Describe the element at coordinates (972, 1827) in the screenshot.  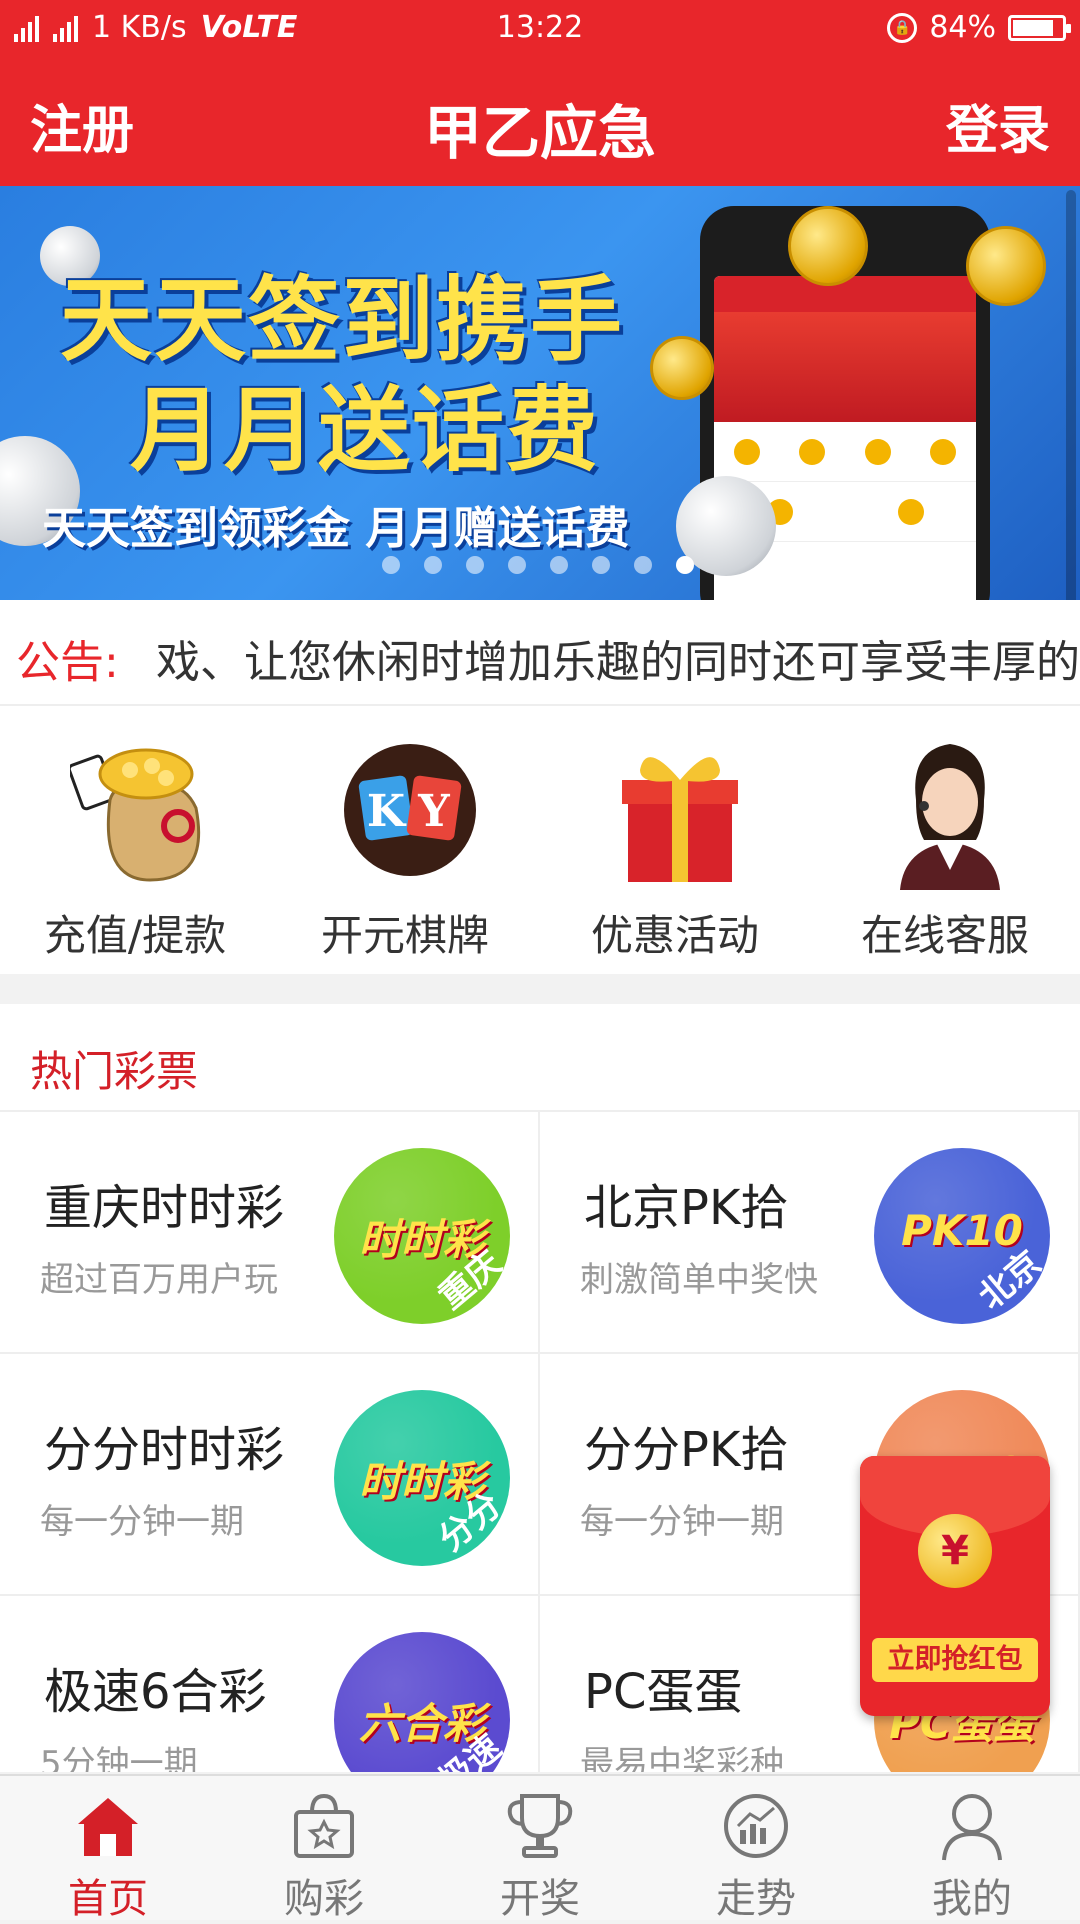
I see `user-icon` at that location.